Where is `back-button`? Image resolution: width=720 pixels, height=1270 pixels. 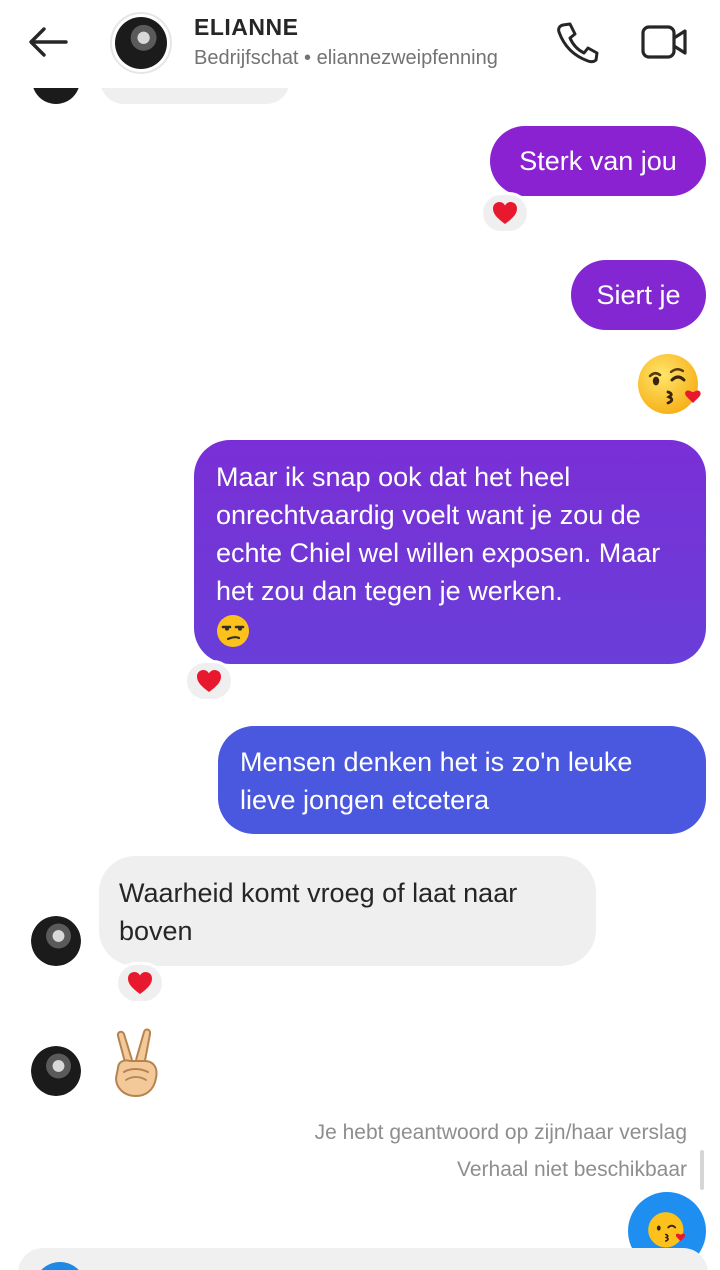
back-button is located at coordinates (48, 42).